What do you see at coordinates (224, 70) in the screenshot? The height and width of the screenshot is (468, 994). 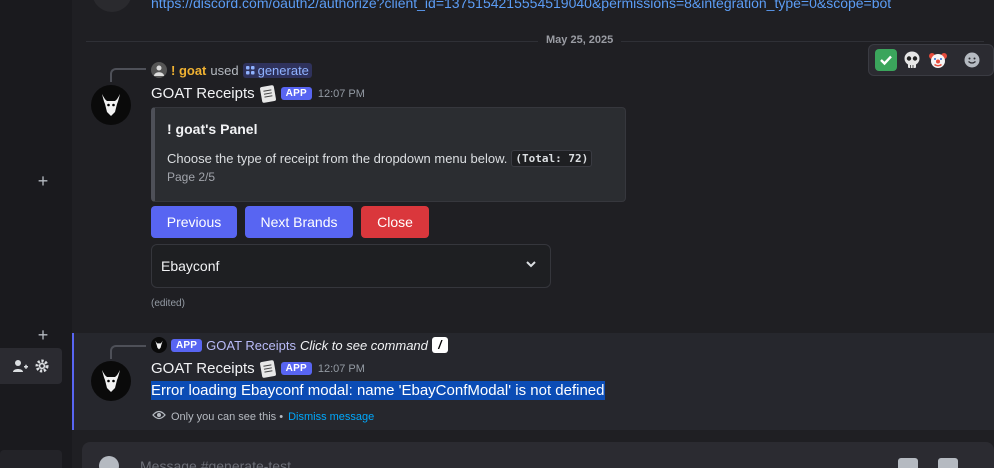 I see `reply-used-text: used` at bounding box center [224, 70].